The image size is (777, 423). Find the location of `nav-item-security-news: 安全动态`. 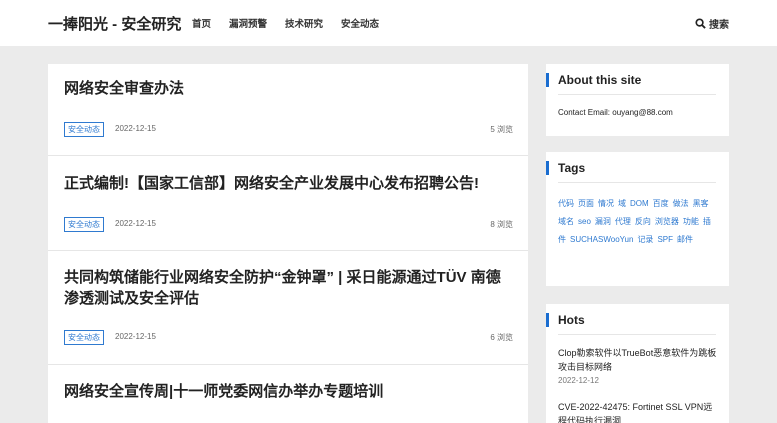

nav-item-security-news: 安全动态 is located at coordinates (360, 23).